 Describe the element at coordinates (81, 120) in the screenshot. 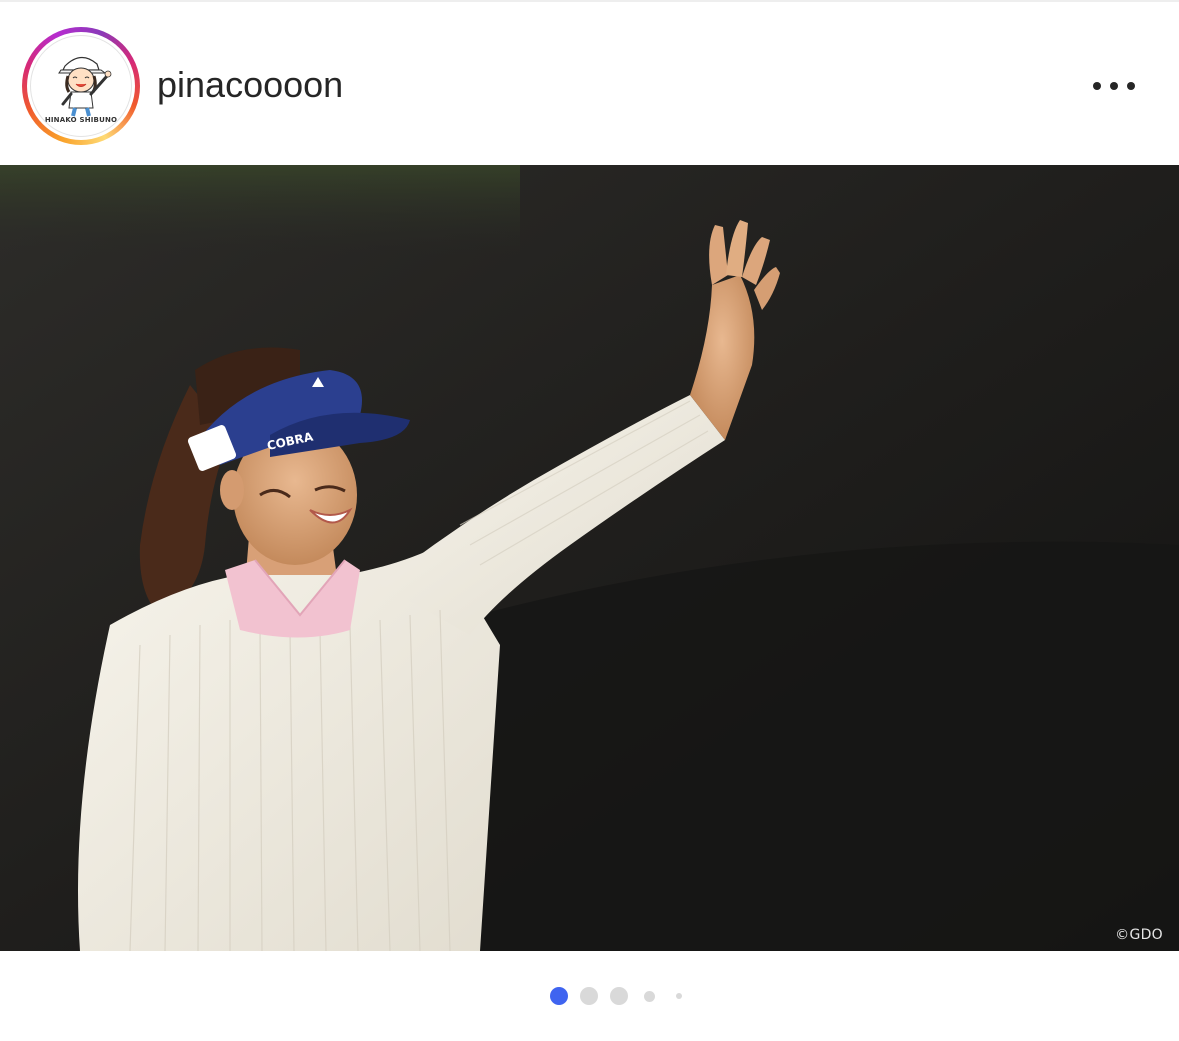

I see `avatar-caption: HINAKO SHIBUNO` at that location.